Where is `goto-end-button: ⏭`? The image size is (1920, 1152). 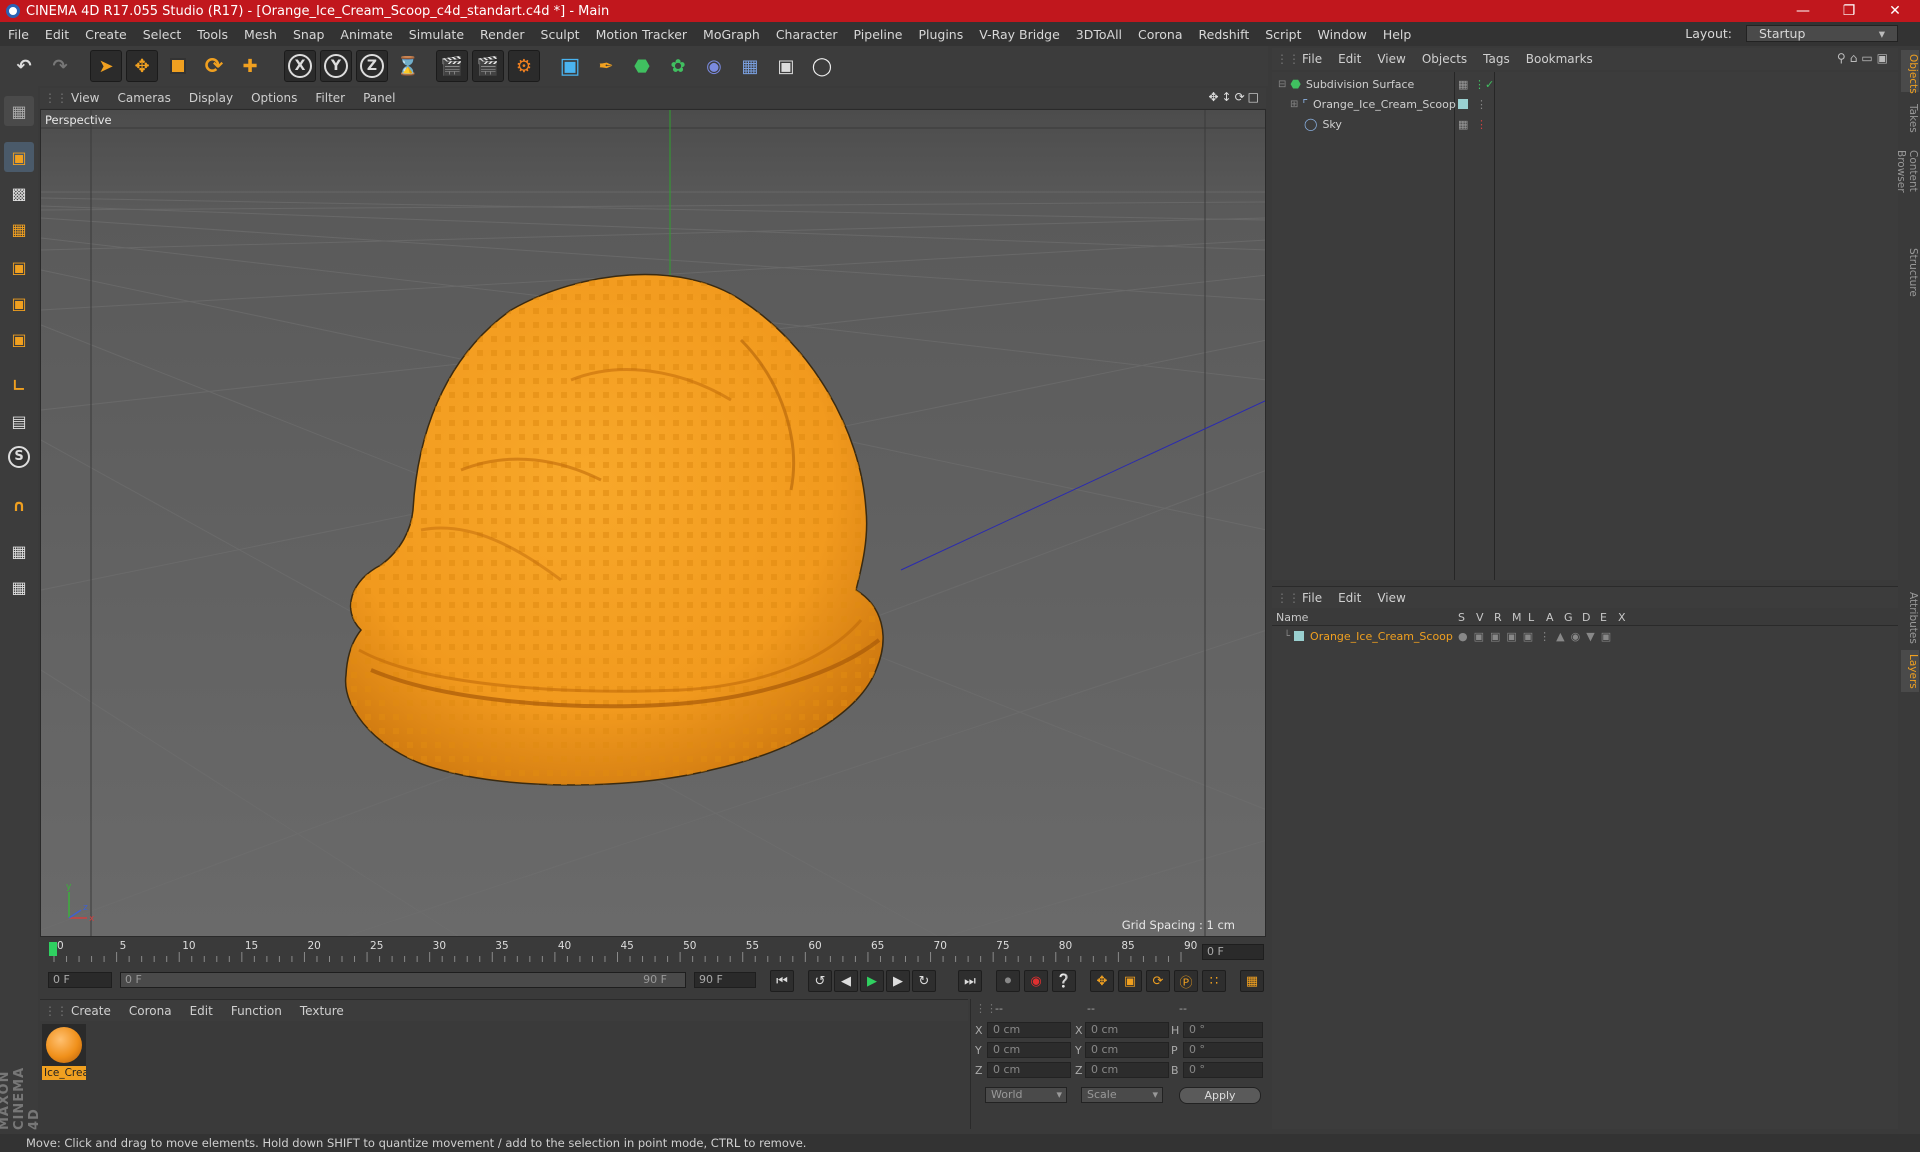
goto-end-button: ⏭ is located at coordinates (970, 981).